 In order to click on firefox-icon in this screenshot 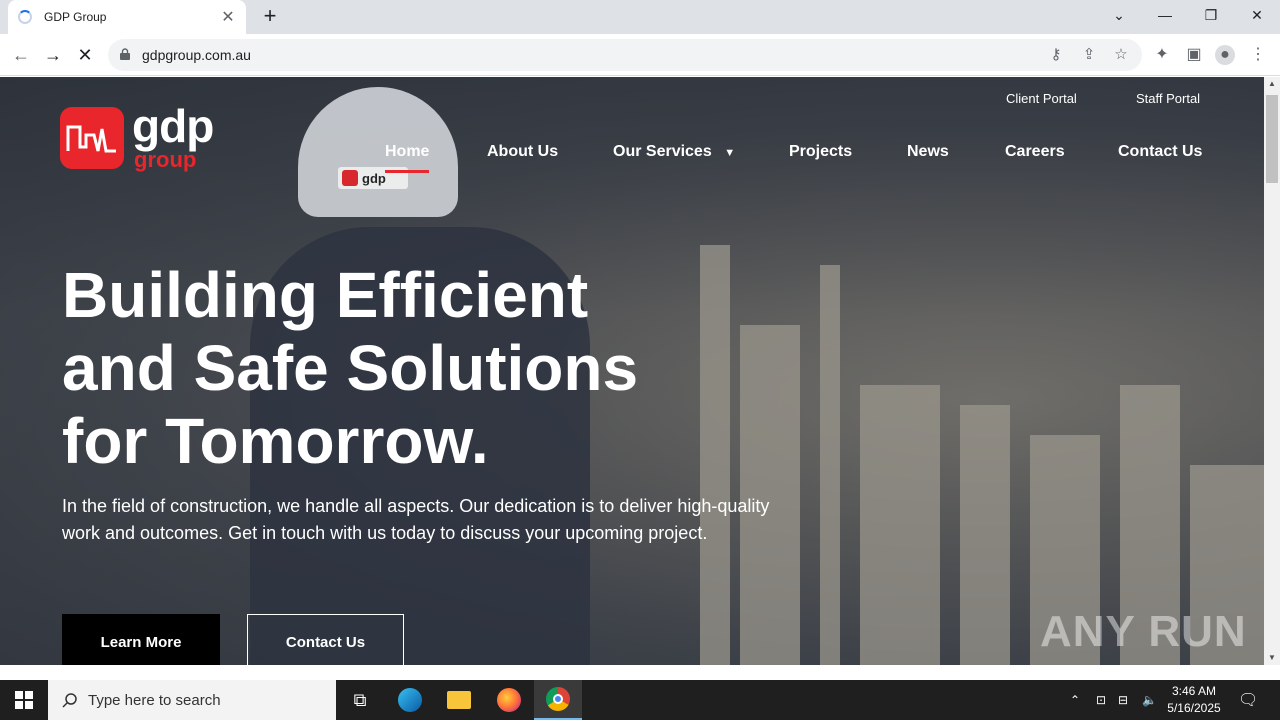, I will do `click(509, 700)`.